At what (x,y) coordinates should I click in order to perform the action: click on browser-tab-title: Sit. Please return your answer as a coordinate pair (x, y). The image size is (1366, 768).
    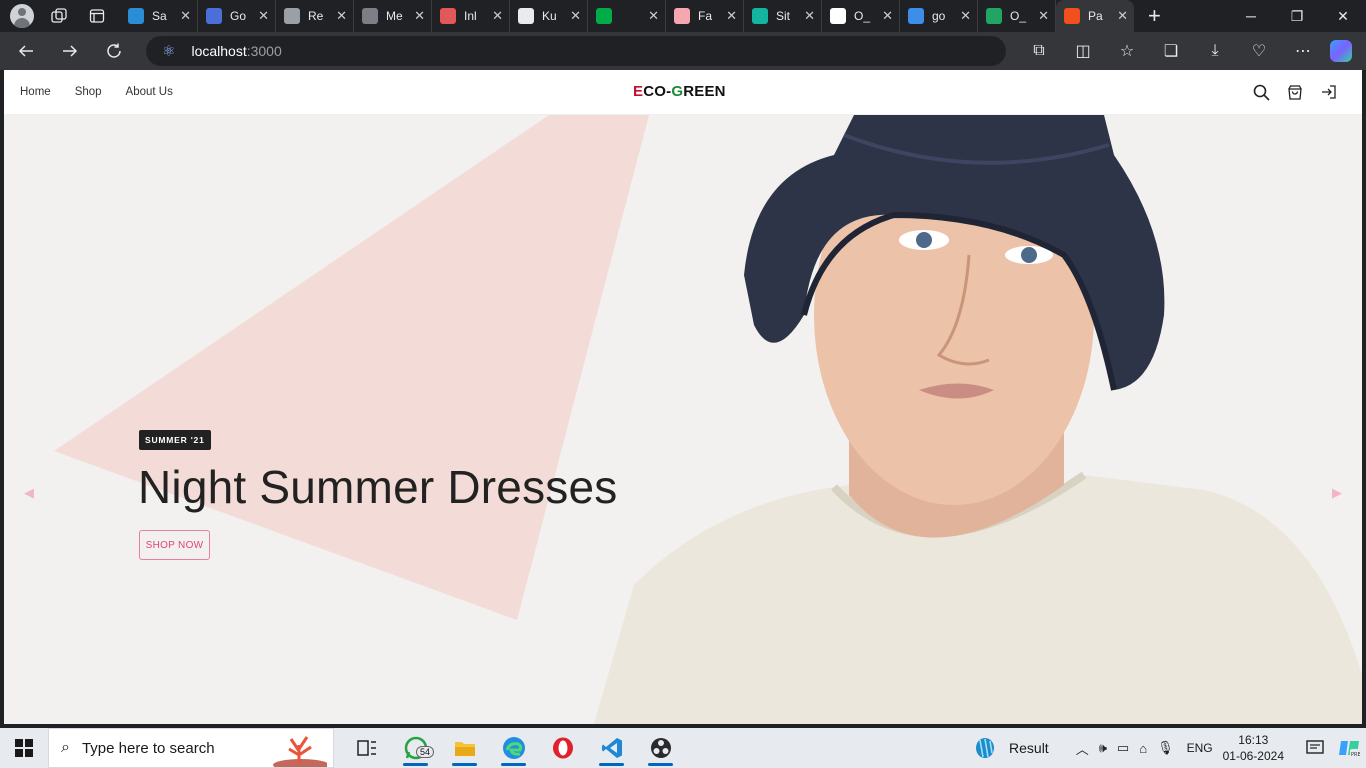
    Looking at the image, I should click on (783, 16).